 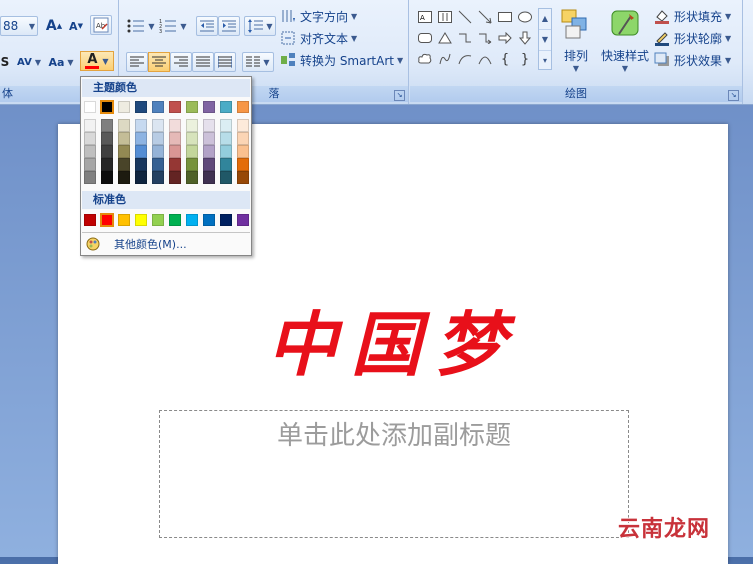 What do you see at coordinates (692, 16) in the screenshot?
I see `shape-fill-button: 形状填充 ▼` at bounding box center [692, 16].